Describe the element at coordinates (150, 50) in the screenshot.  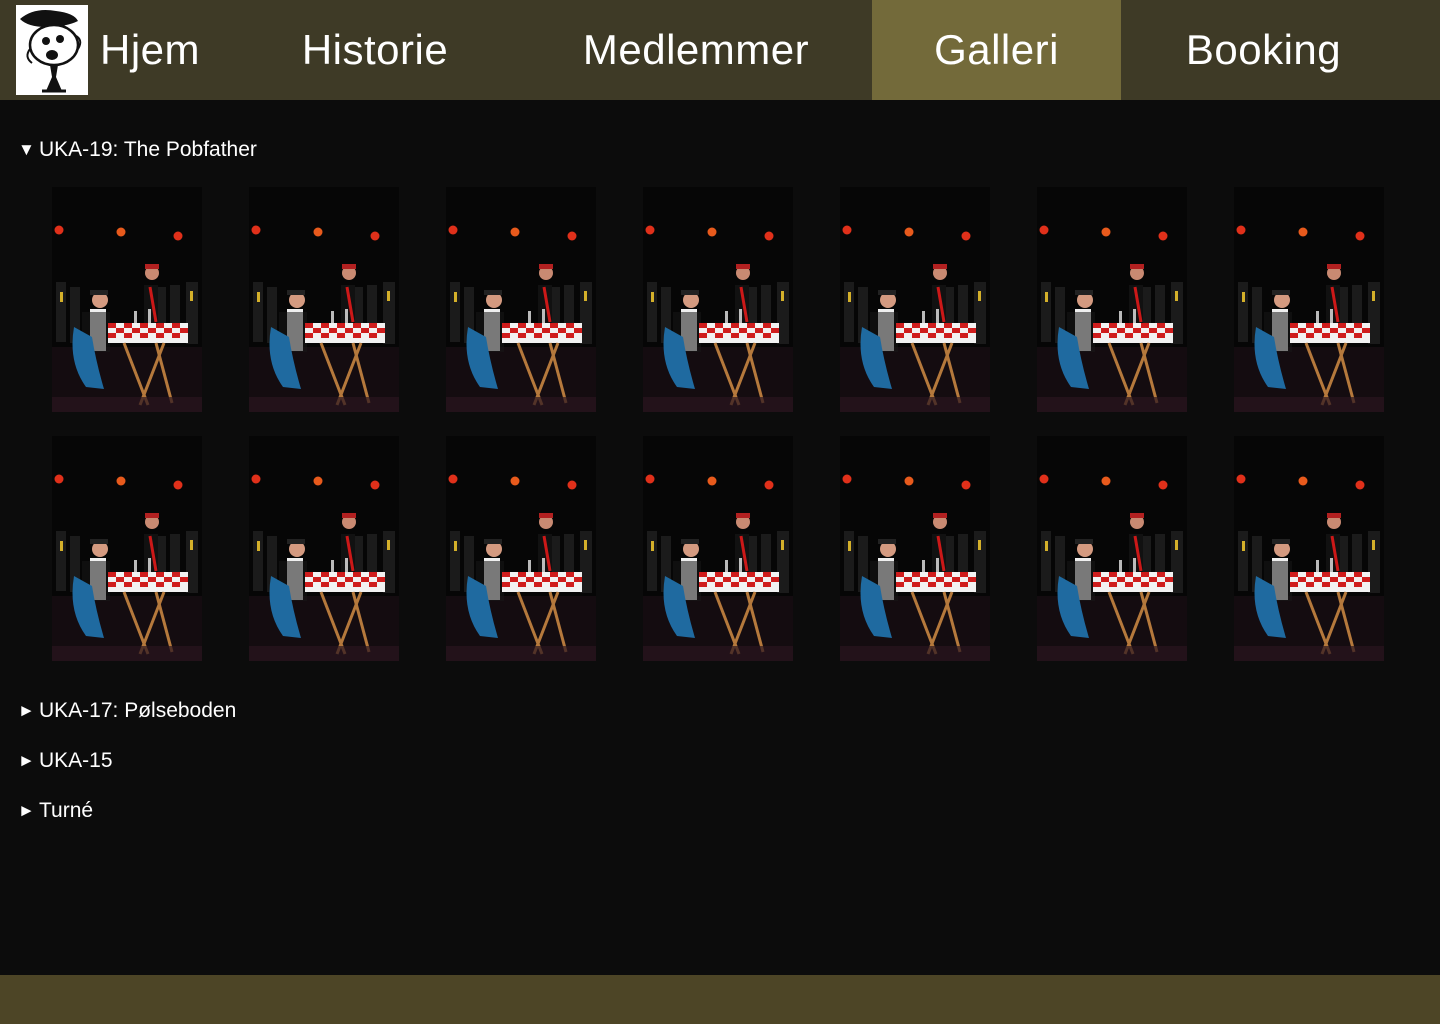
I see `nav-hjem: Hjem` at that location.